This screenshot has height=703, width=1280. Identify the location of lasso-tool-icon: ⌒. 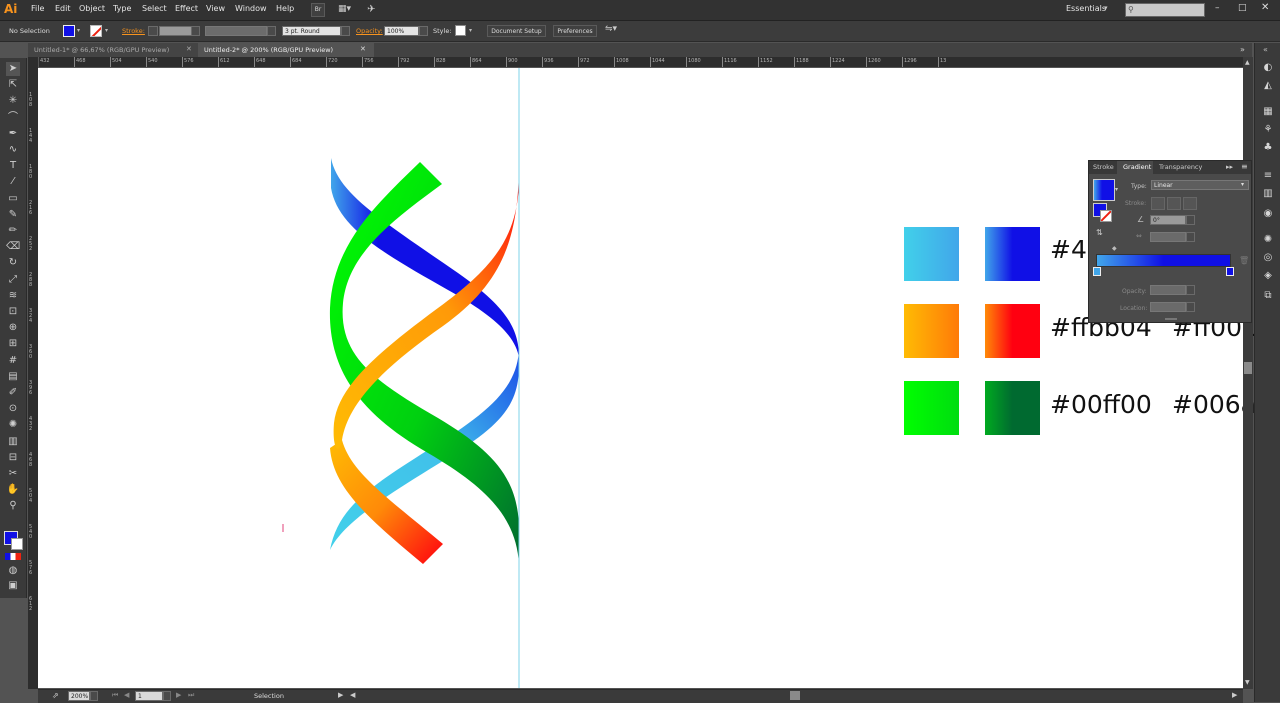
(13, 118).